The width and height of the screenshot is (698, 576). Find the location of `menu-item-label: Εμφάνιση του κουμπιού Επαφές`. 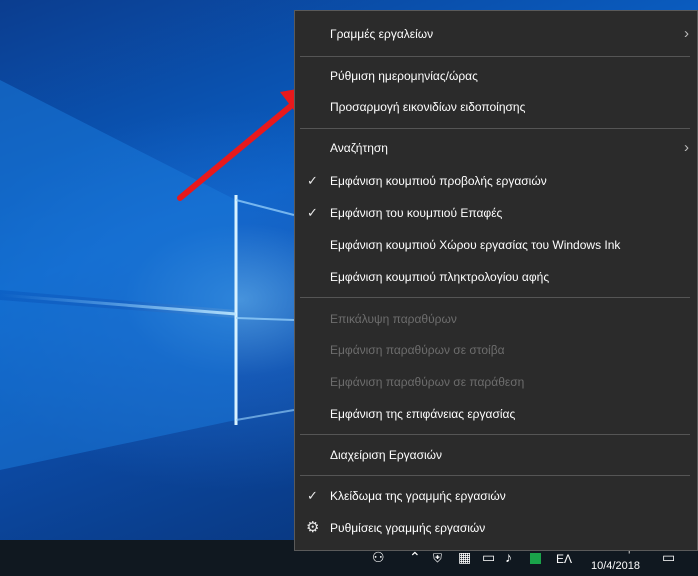

menu-item-label: Εμφάνιση του κουμπιού Επαφές is located at coordinates (416, 213).